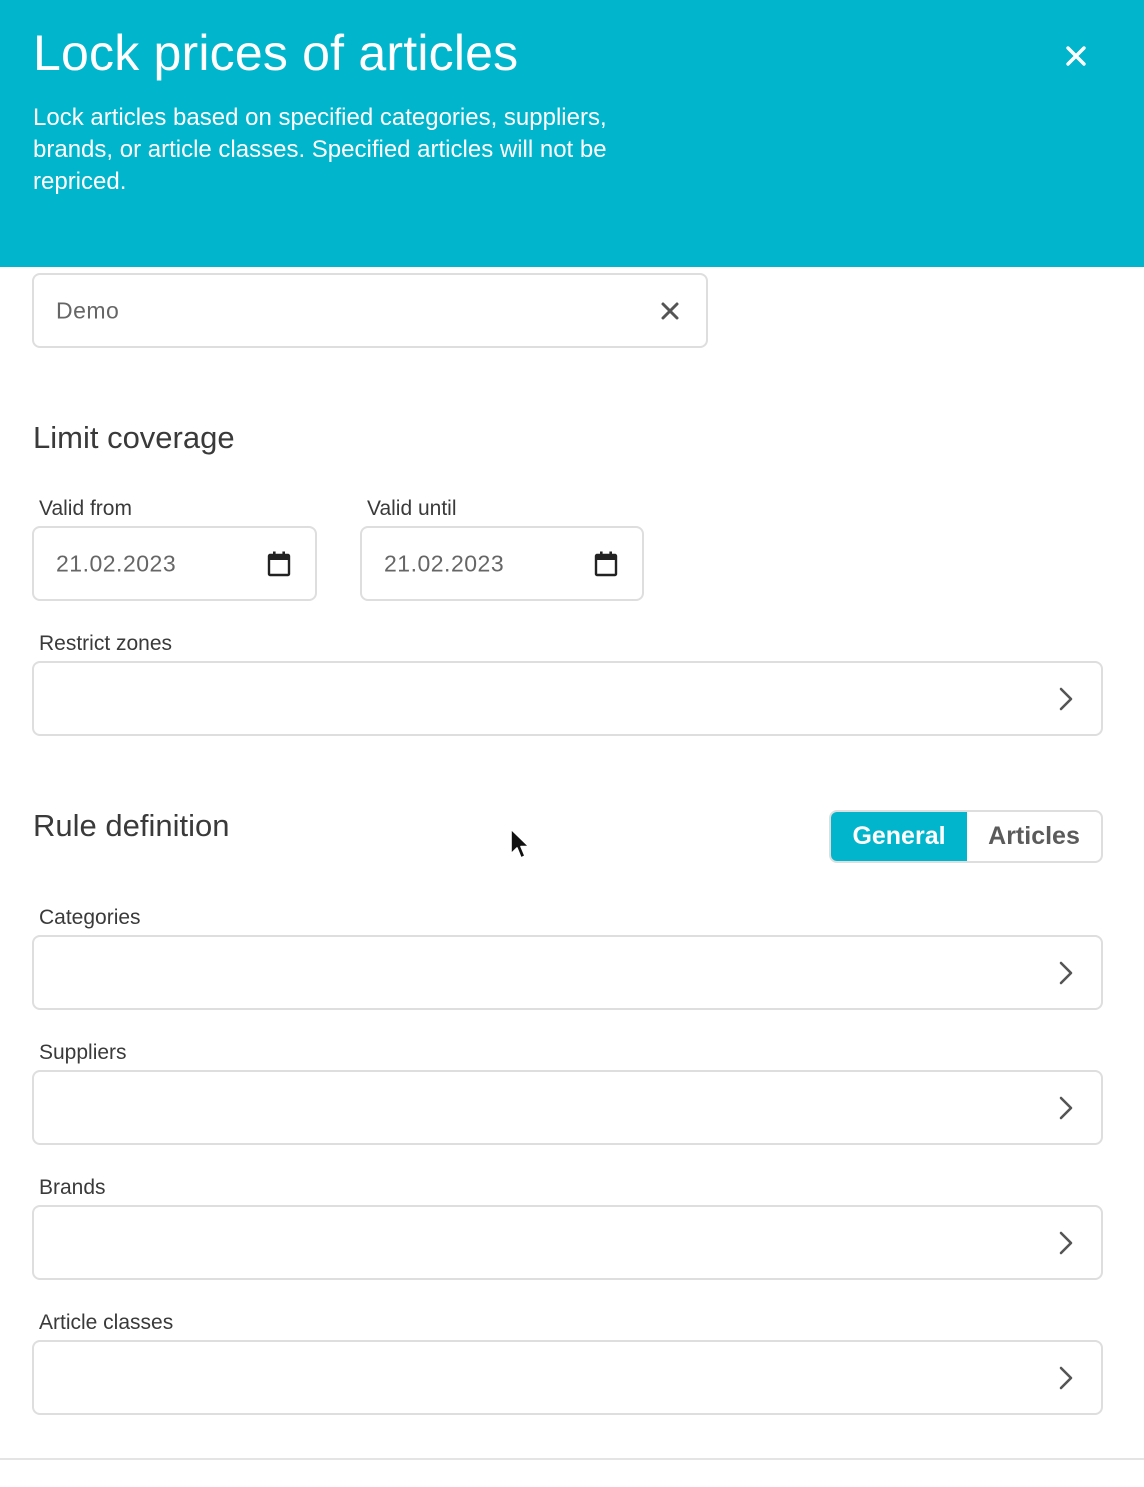 The height and width of the screenshot is (1487, 1144). I want to click on restrict-zones-label: Restrict zones, so click(106, 643).